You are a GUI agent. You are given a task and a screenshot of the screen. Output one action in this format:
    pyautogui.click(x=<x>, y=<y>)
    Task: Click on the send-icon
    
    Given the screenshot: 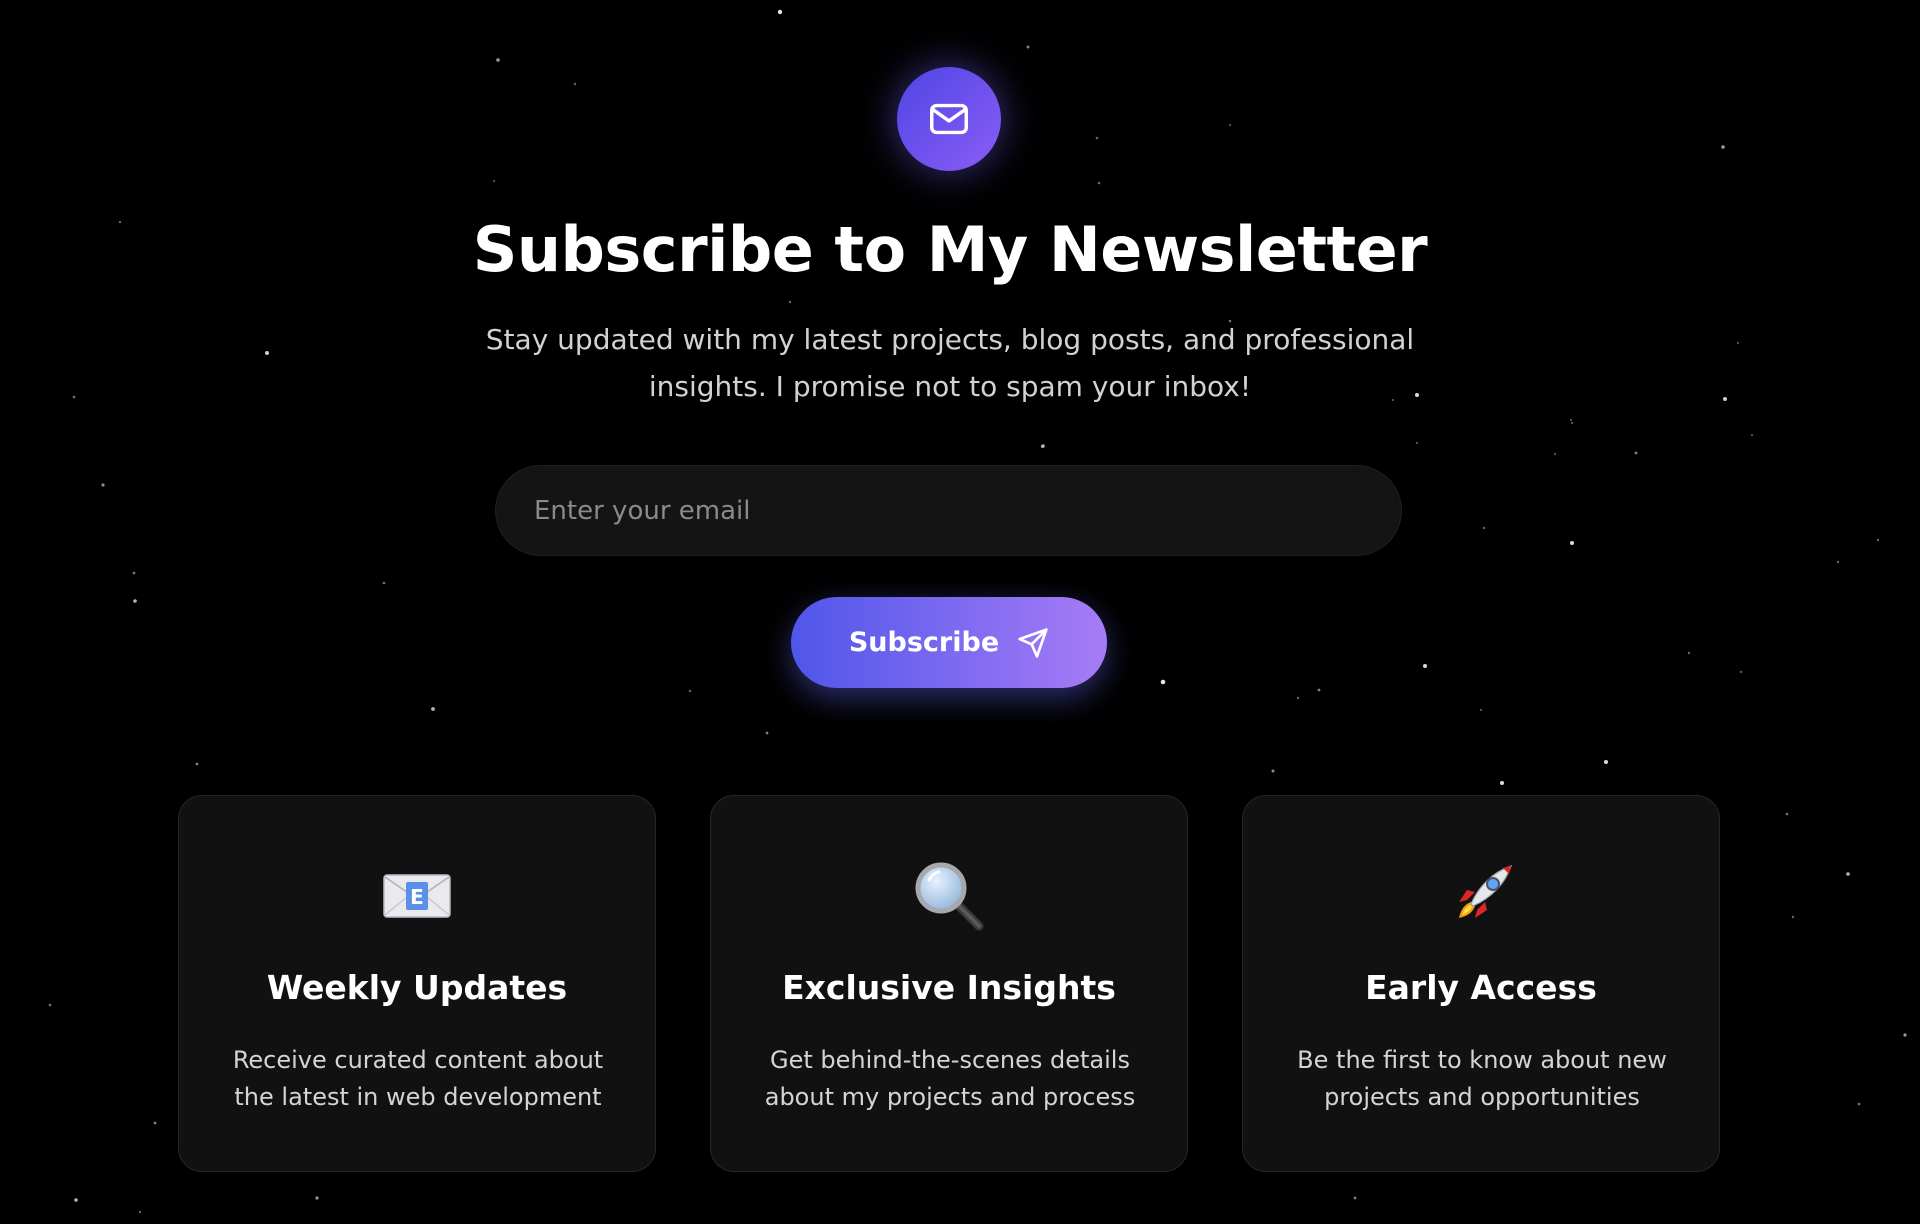 What is the action you would take?
    pyautogui.click(x=1033, y=642)
    